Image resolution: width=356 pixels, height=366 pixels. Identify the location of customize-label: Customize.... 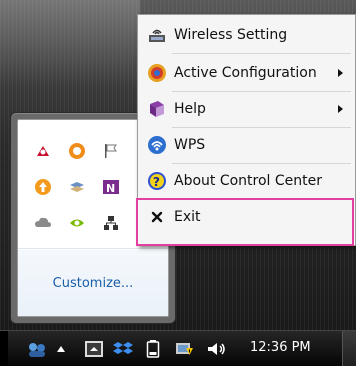
(93, 283).